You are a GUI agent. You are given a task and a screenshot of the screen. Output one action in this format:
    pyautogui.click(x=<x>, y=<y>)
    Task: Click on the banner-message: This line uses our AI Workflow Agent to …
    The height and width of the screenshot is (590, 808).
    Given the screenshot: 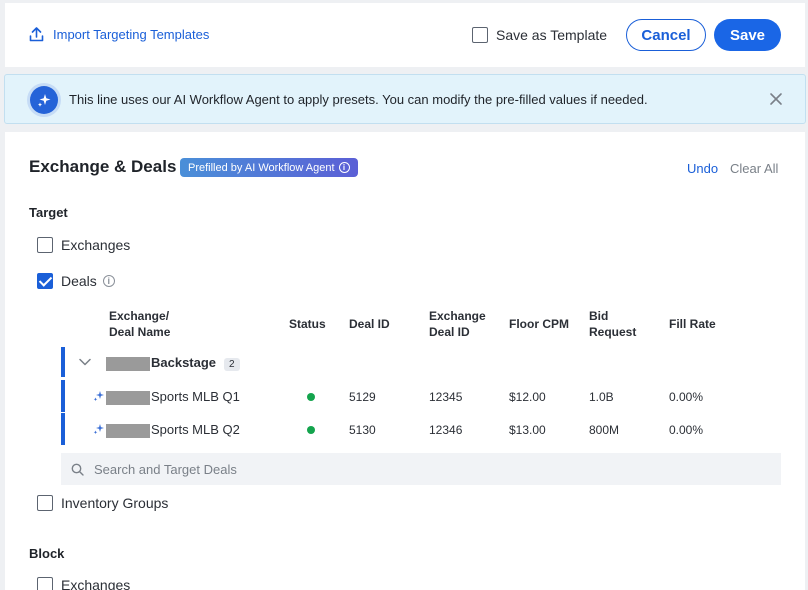 What is the action you would take?
    pyautogui.click(x=358, y=99)
    